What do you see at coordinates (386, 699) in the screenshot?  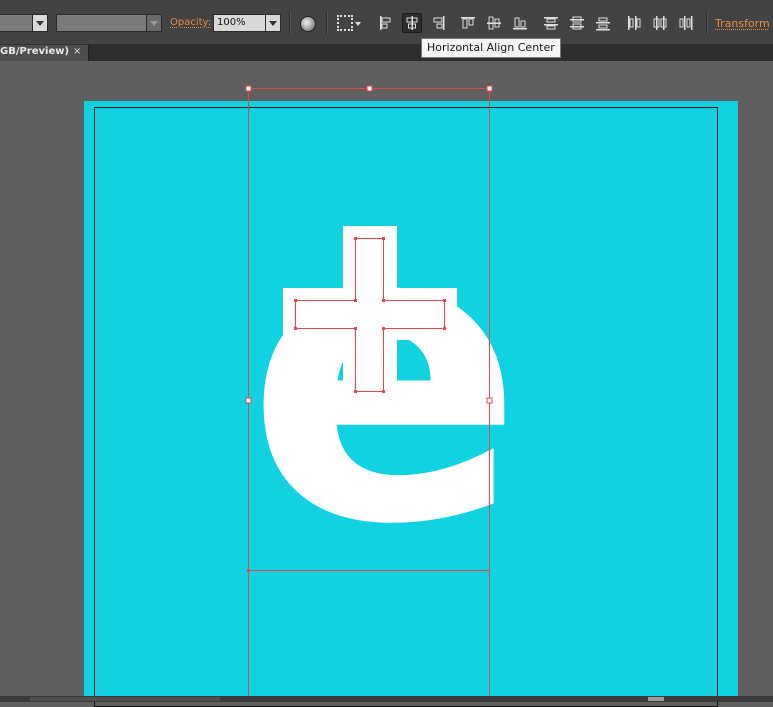 I see `horizontal-scrollbar` at bounding box center [386, 699].